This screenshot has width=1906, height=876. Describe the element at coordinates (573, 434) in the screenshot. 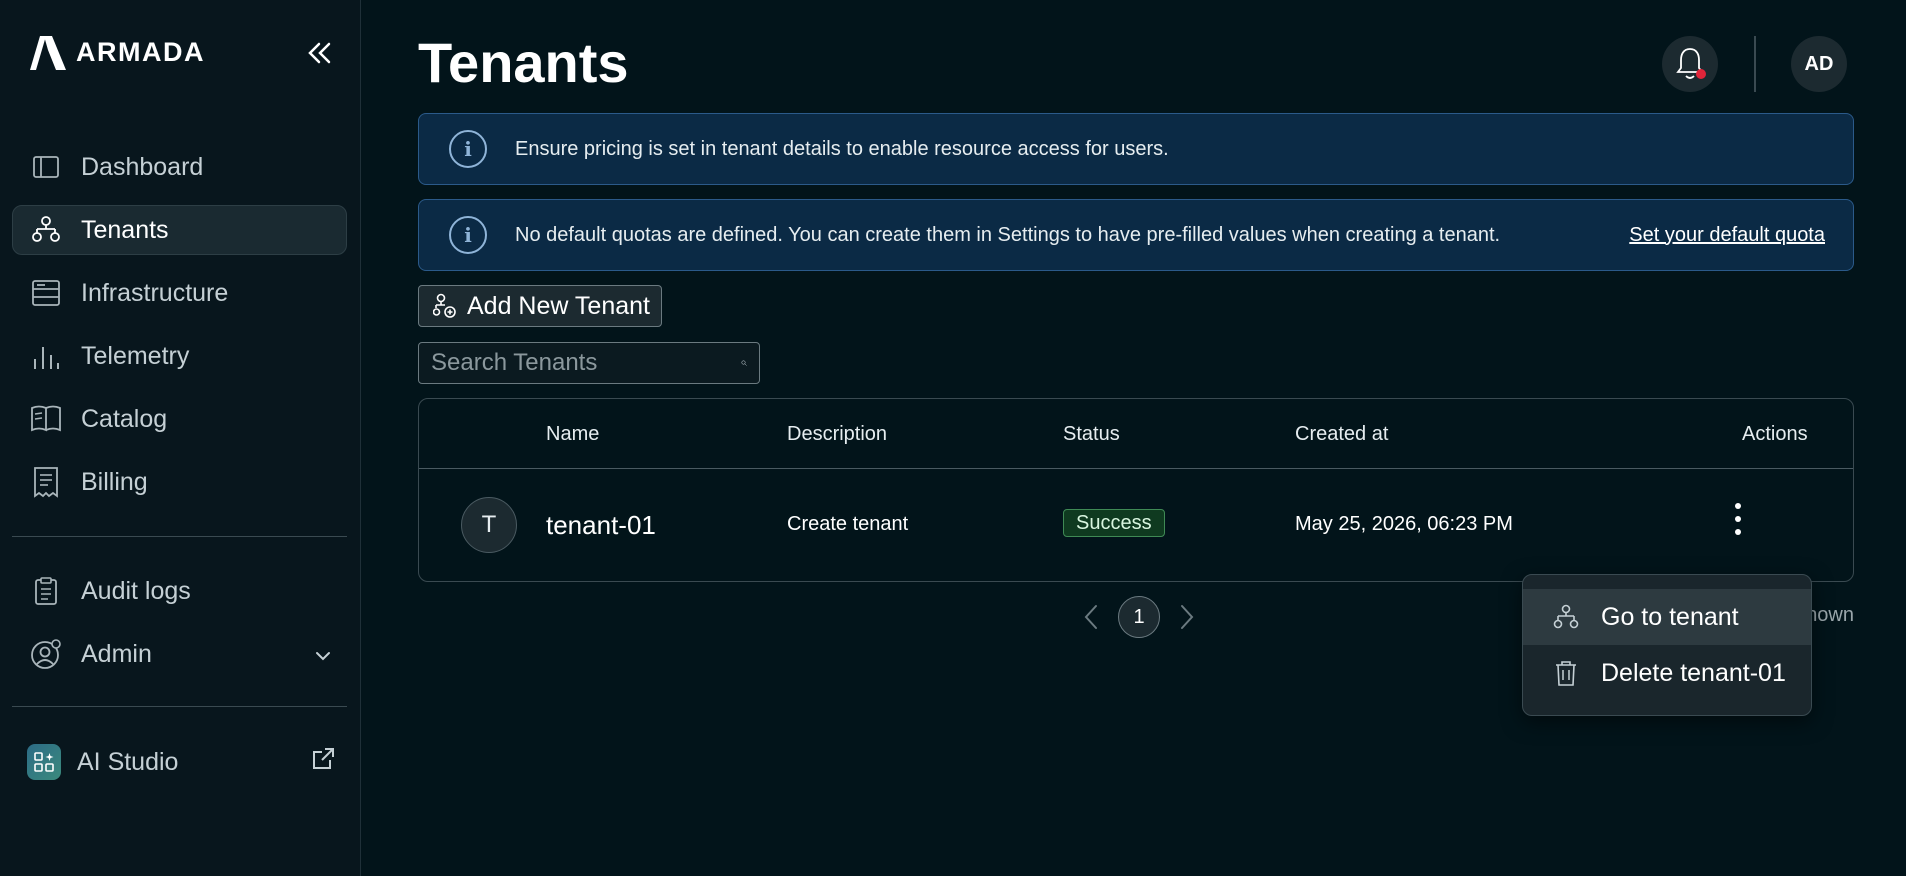

I see `column-header-name: Name` at that location.